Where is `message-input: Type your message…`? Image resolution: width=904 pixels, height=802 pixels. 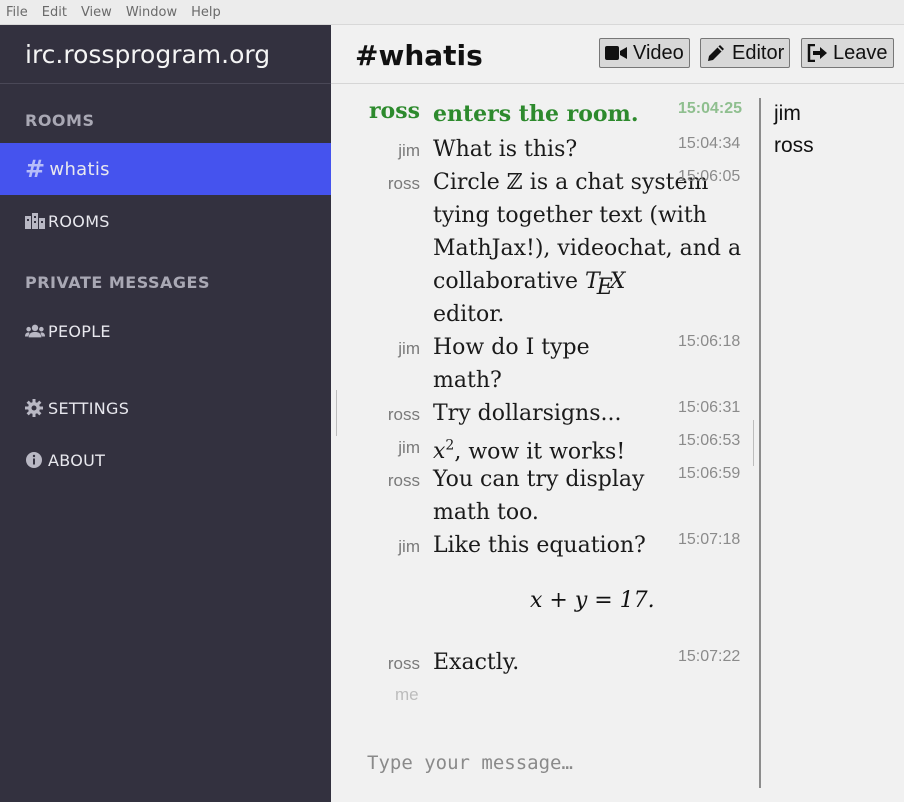
message-input: Type your message… is located at coordinates (470, 763).